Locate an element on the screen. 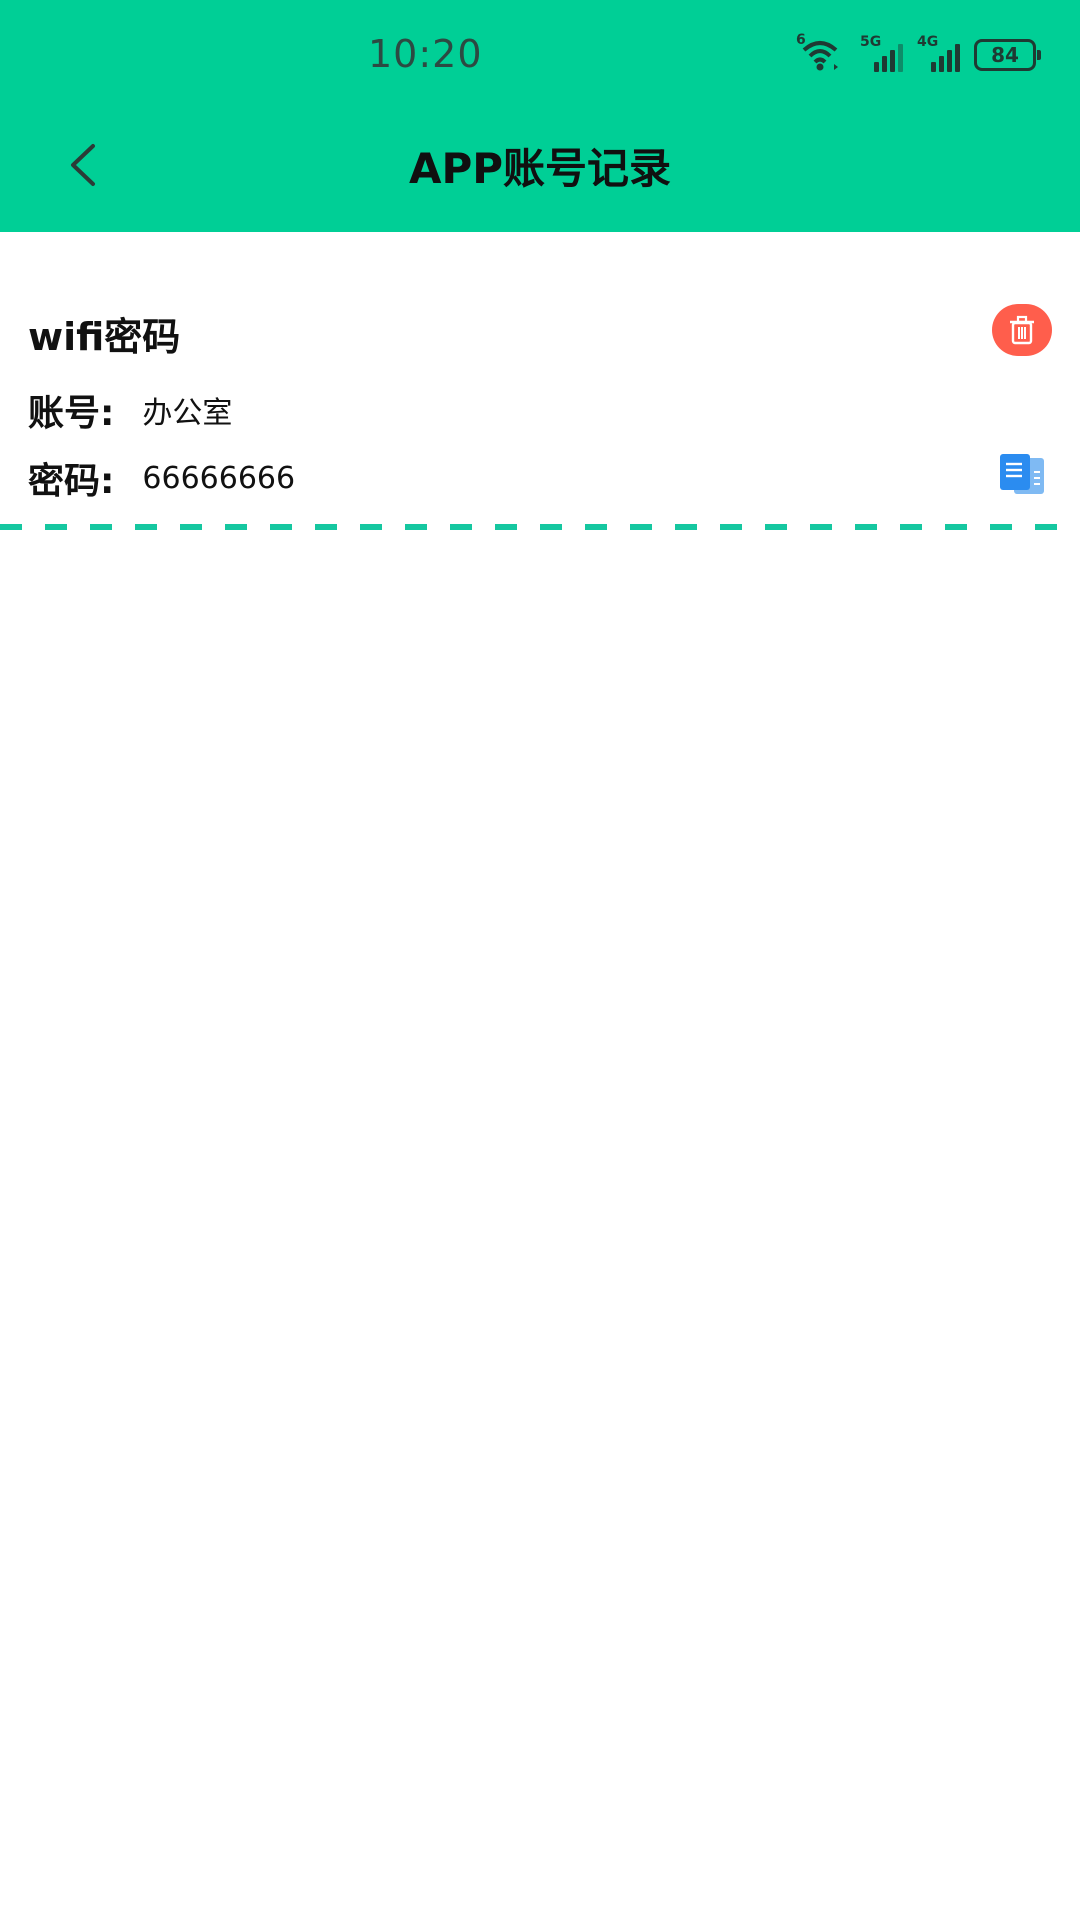  copy-button is located at coordinates (1022, 474).